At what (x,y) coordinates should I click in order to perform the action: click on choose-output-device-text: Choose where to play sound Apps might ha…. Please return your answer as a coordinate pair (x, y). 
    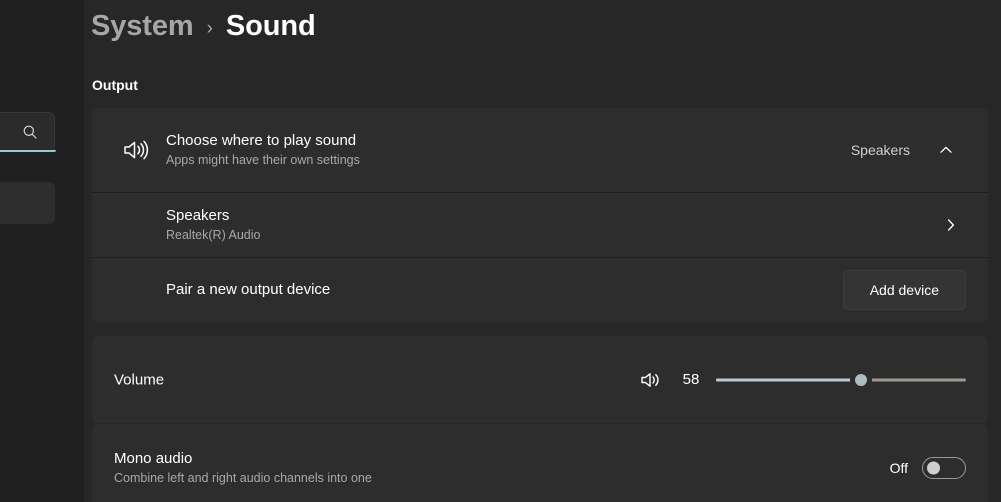
    Looking at the image, I should click on (508, 150).